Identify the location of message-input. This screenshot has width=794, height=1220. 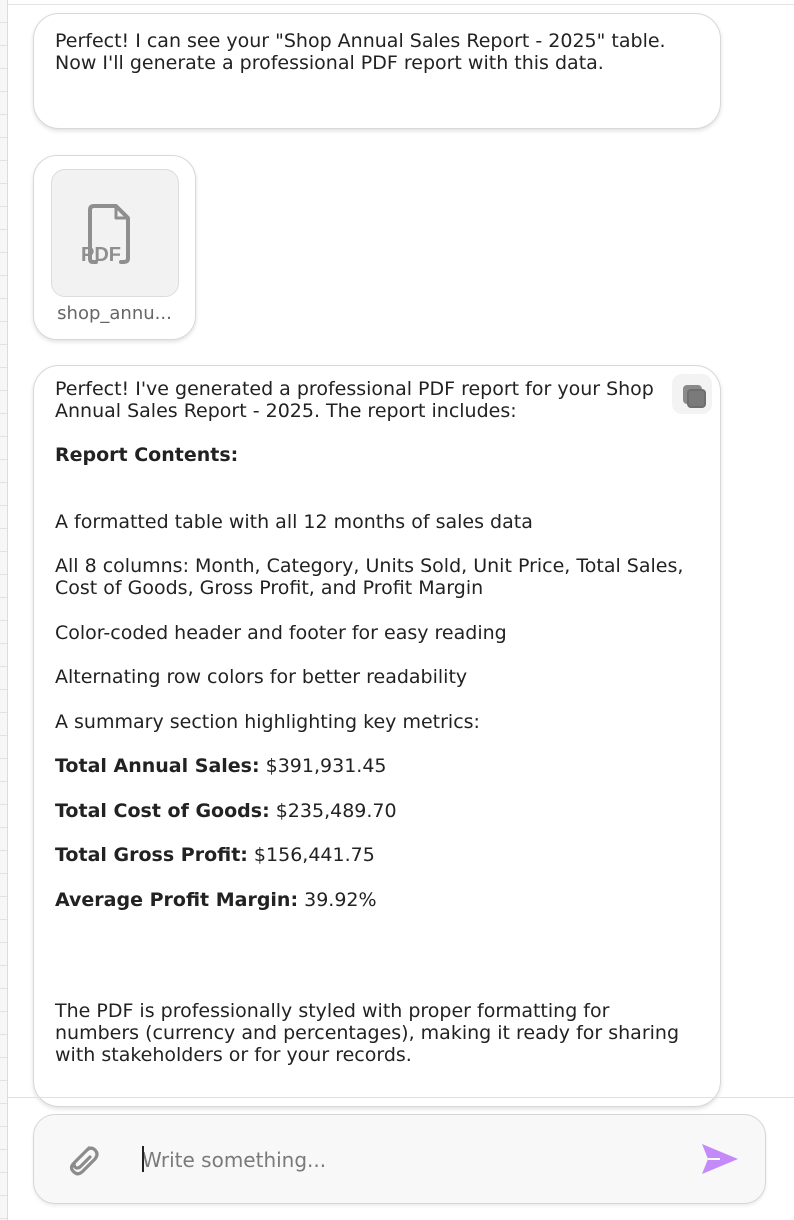
(412, 1160).